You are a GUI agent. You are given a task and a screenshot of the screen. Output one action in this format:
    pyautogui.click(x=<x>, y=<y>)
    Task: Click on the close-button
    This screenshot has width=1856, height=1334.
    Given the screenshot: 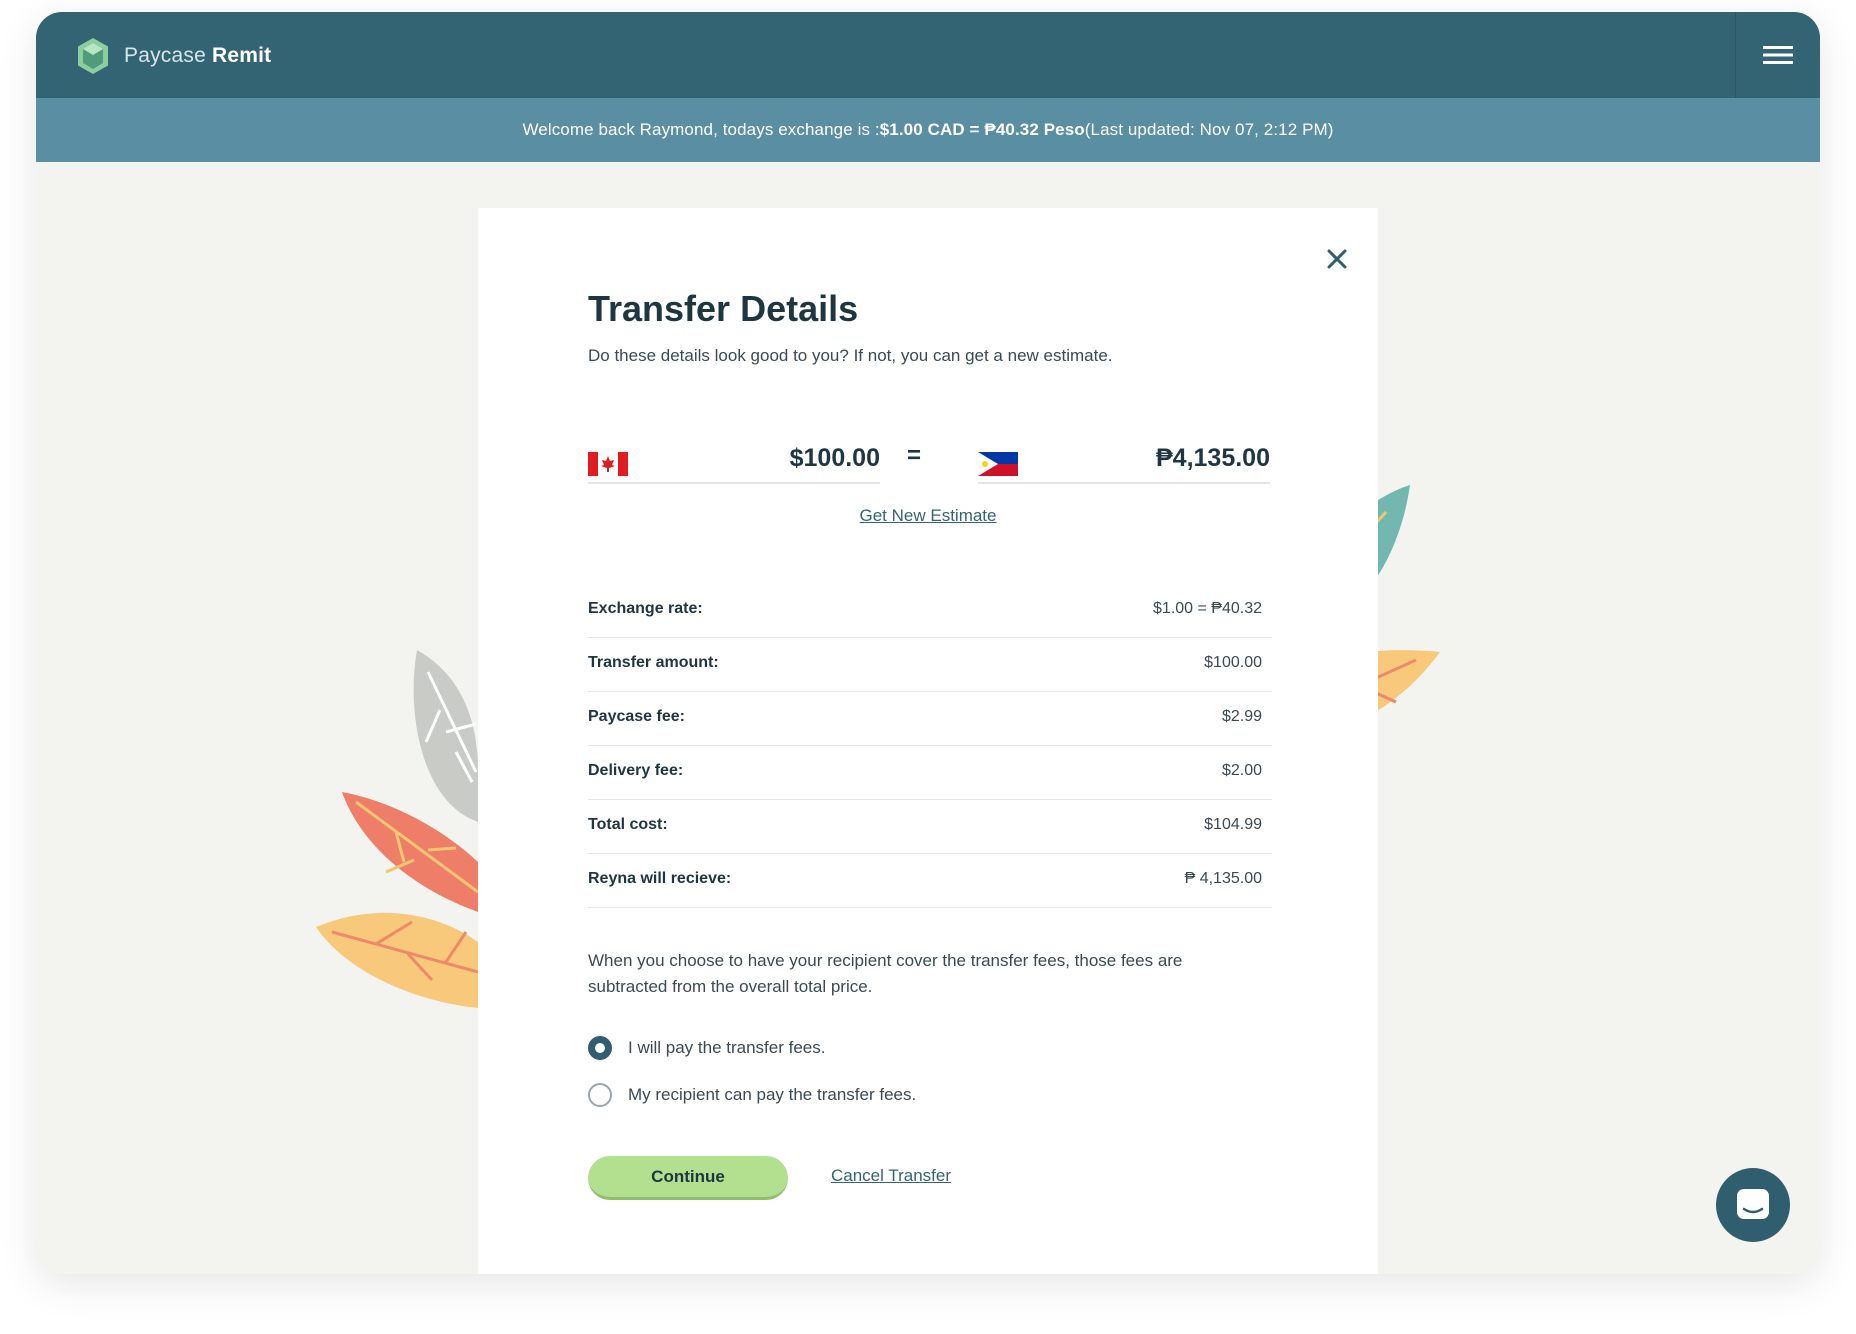 What is the action you would take?
    pyautogui.click(x=1337, y=259)
    